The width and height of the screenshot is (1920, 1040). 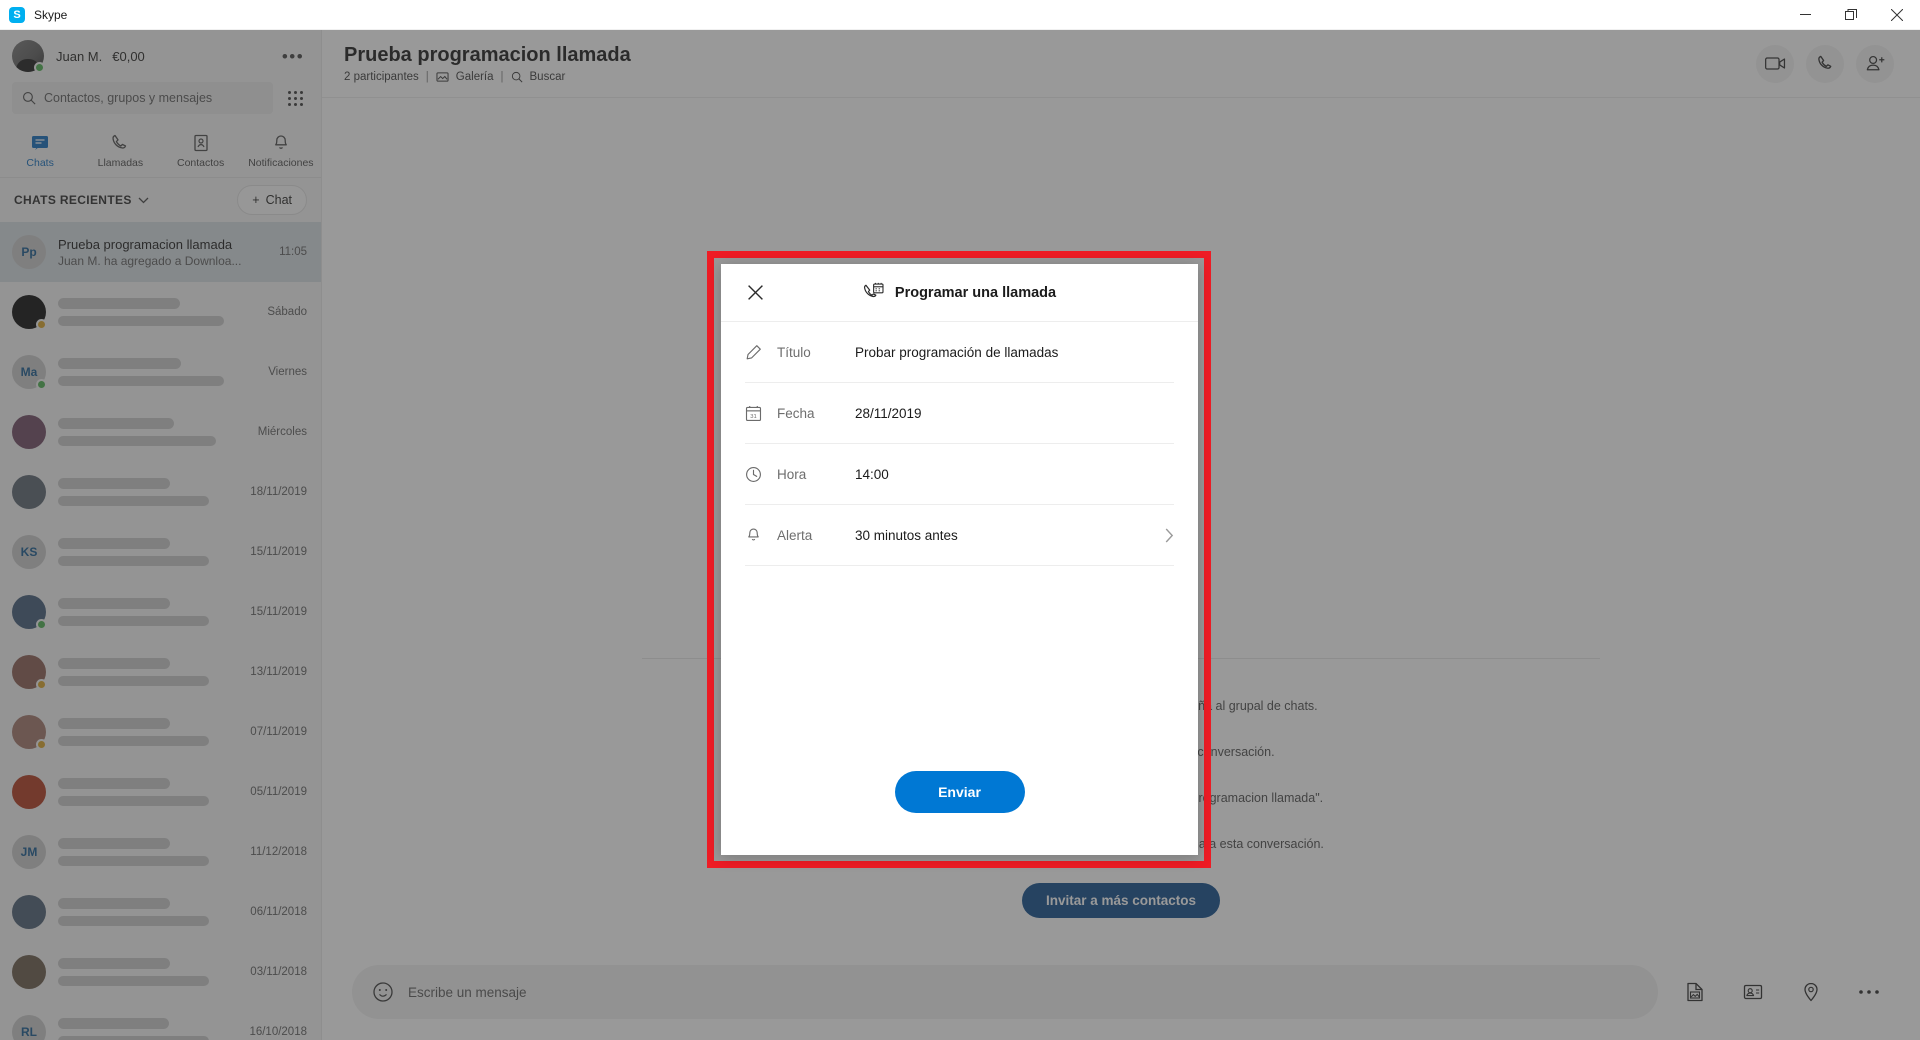 I want to click on send-button: Enviar, so click(x=959, y=792).